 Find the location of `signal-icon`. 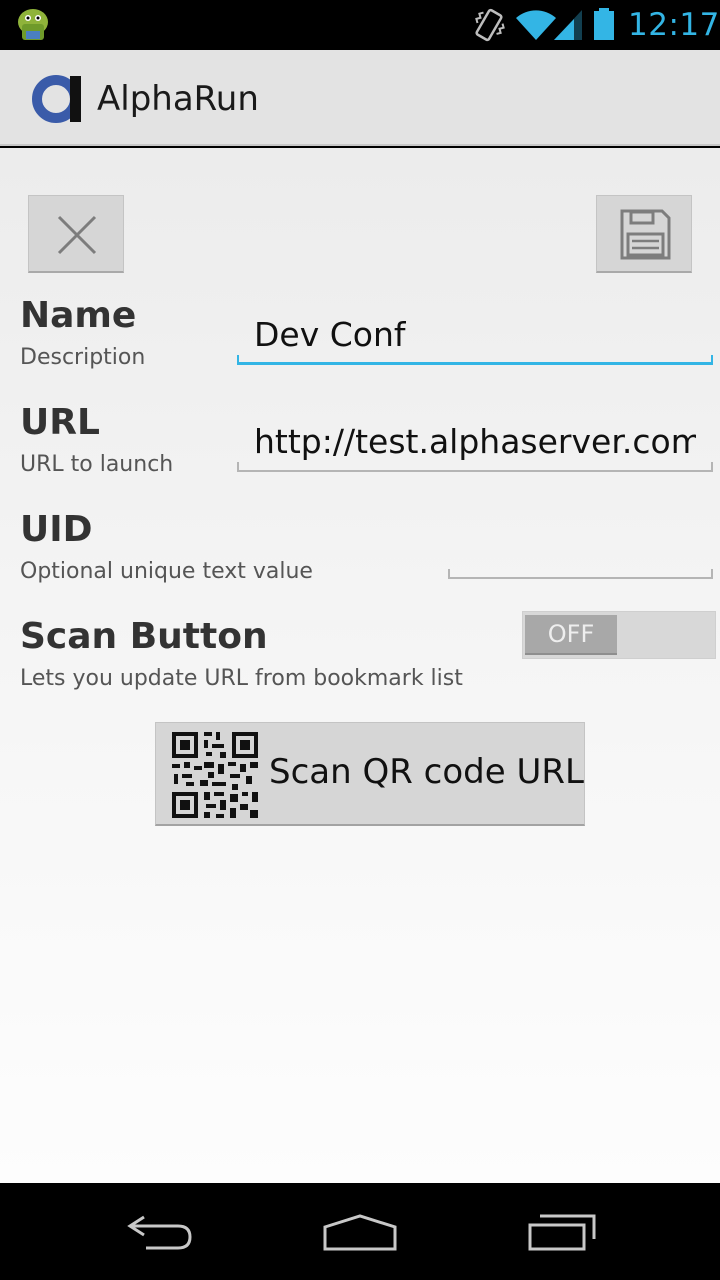

signal-icon is located at coordinates (568, 25).